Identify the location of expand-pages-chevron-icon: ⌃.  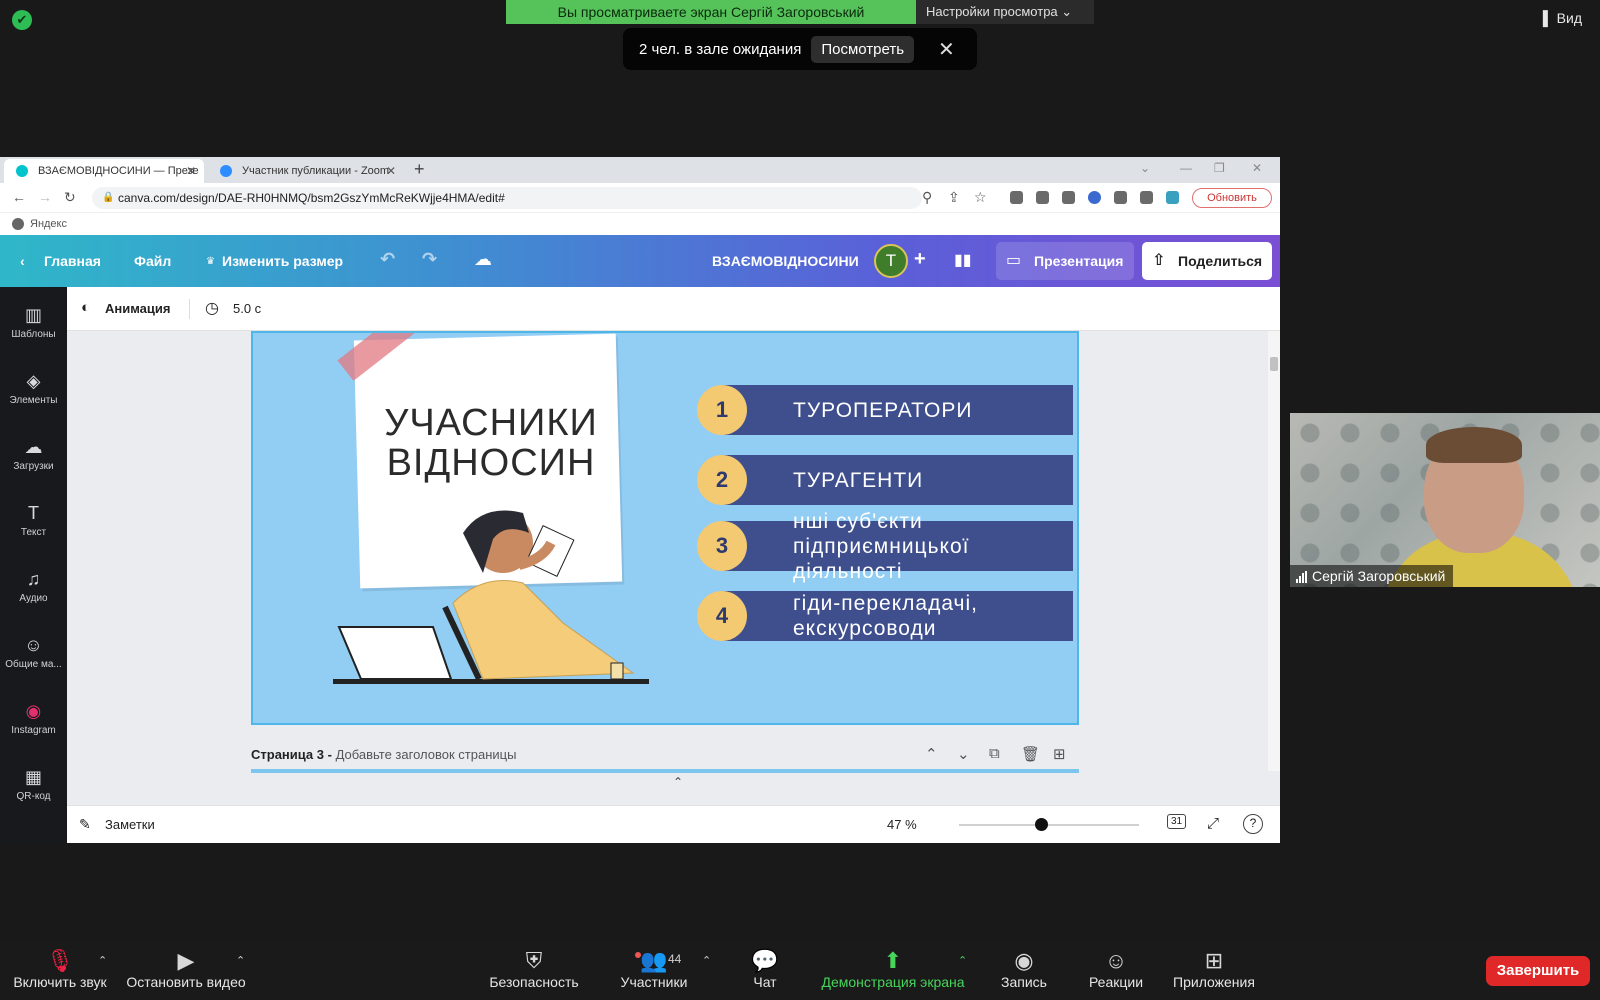
(678, 782).